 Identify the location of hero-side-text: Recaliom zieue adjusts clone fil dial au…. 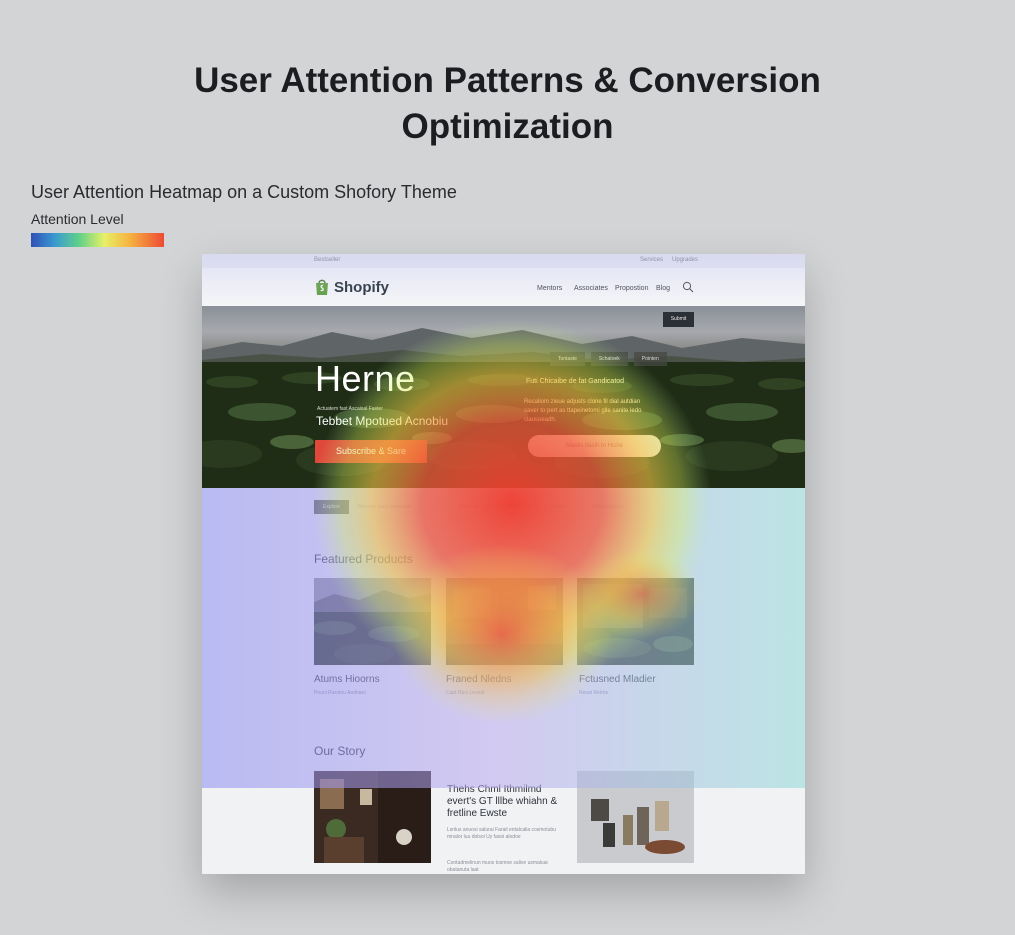
(583, 411).